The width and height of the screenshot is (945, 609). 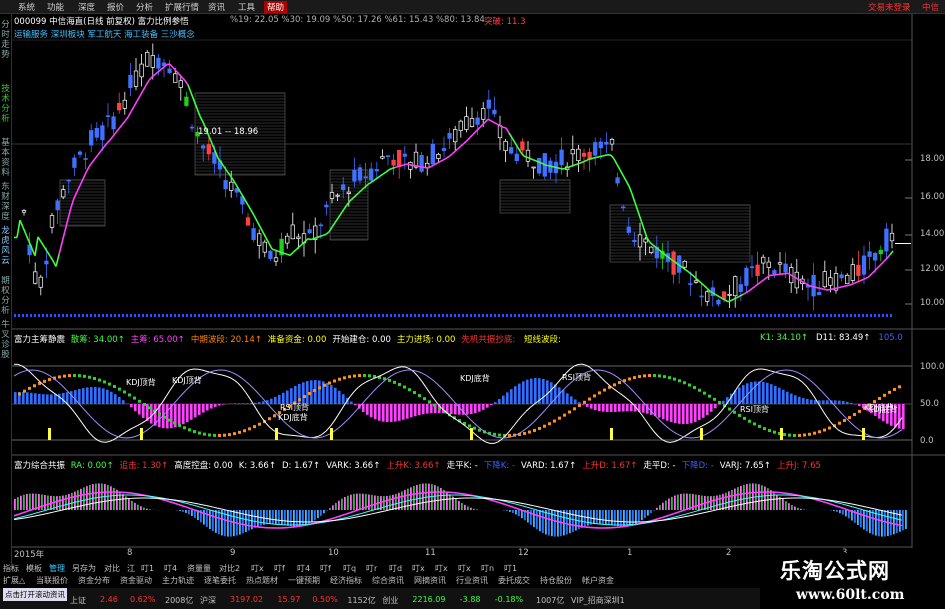 I want to click on indicator-tab: 叮r, so click(x=371, y=568).